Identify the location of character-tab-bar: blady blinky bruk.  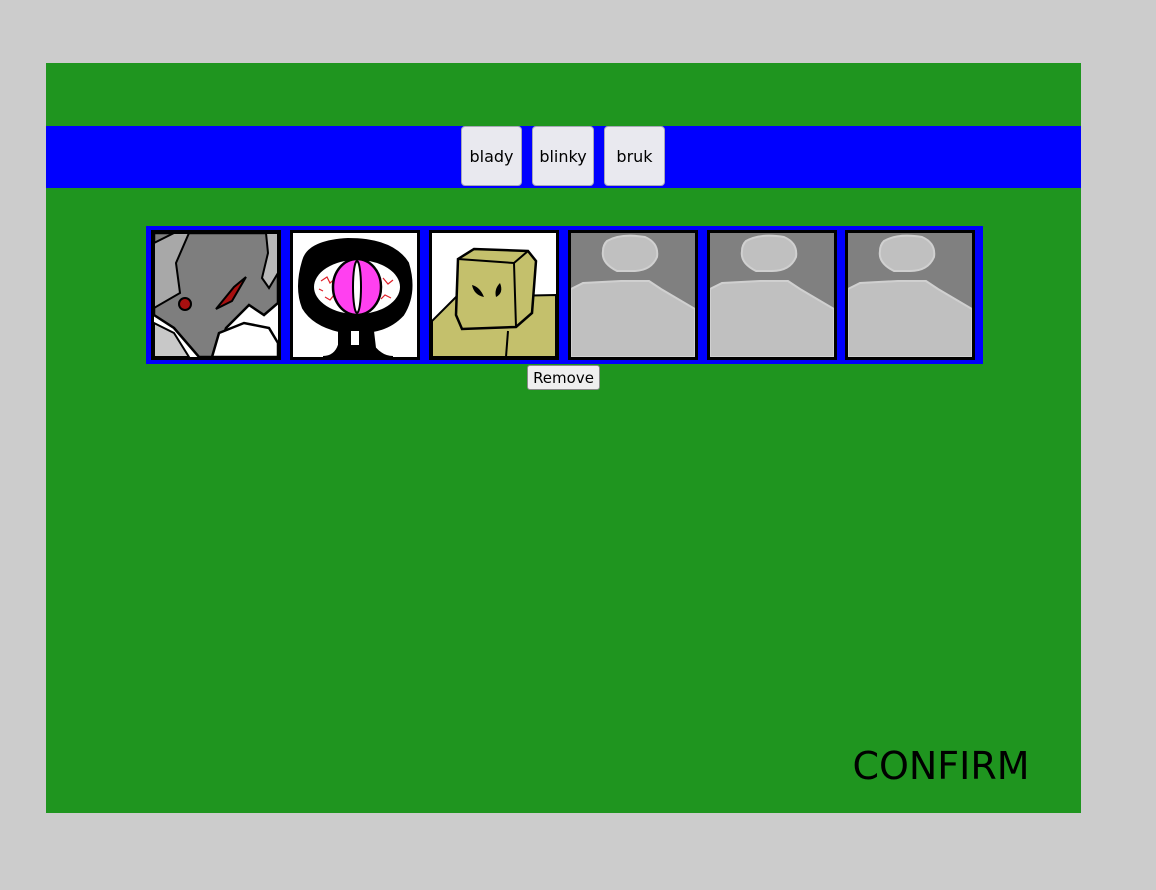
(563, 157).